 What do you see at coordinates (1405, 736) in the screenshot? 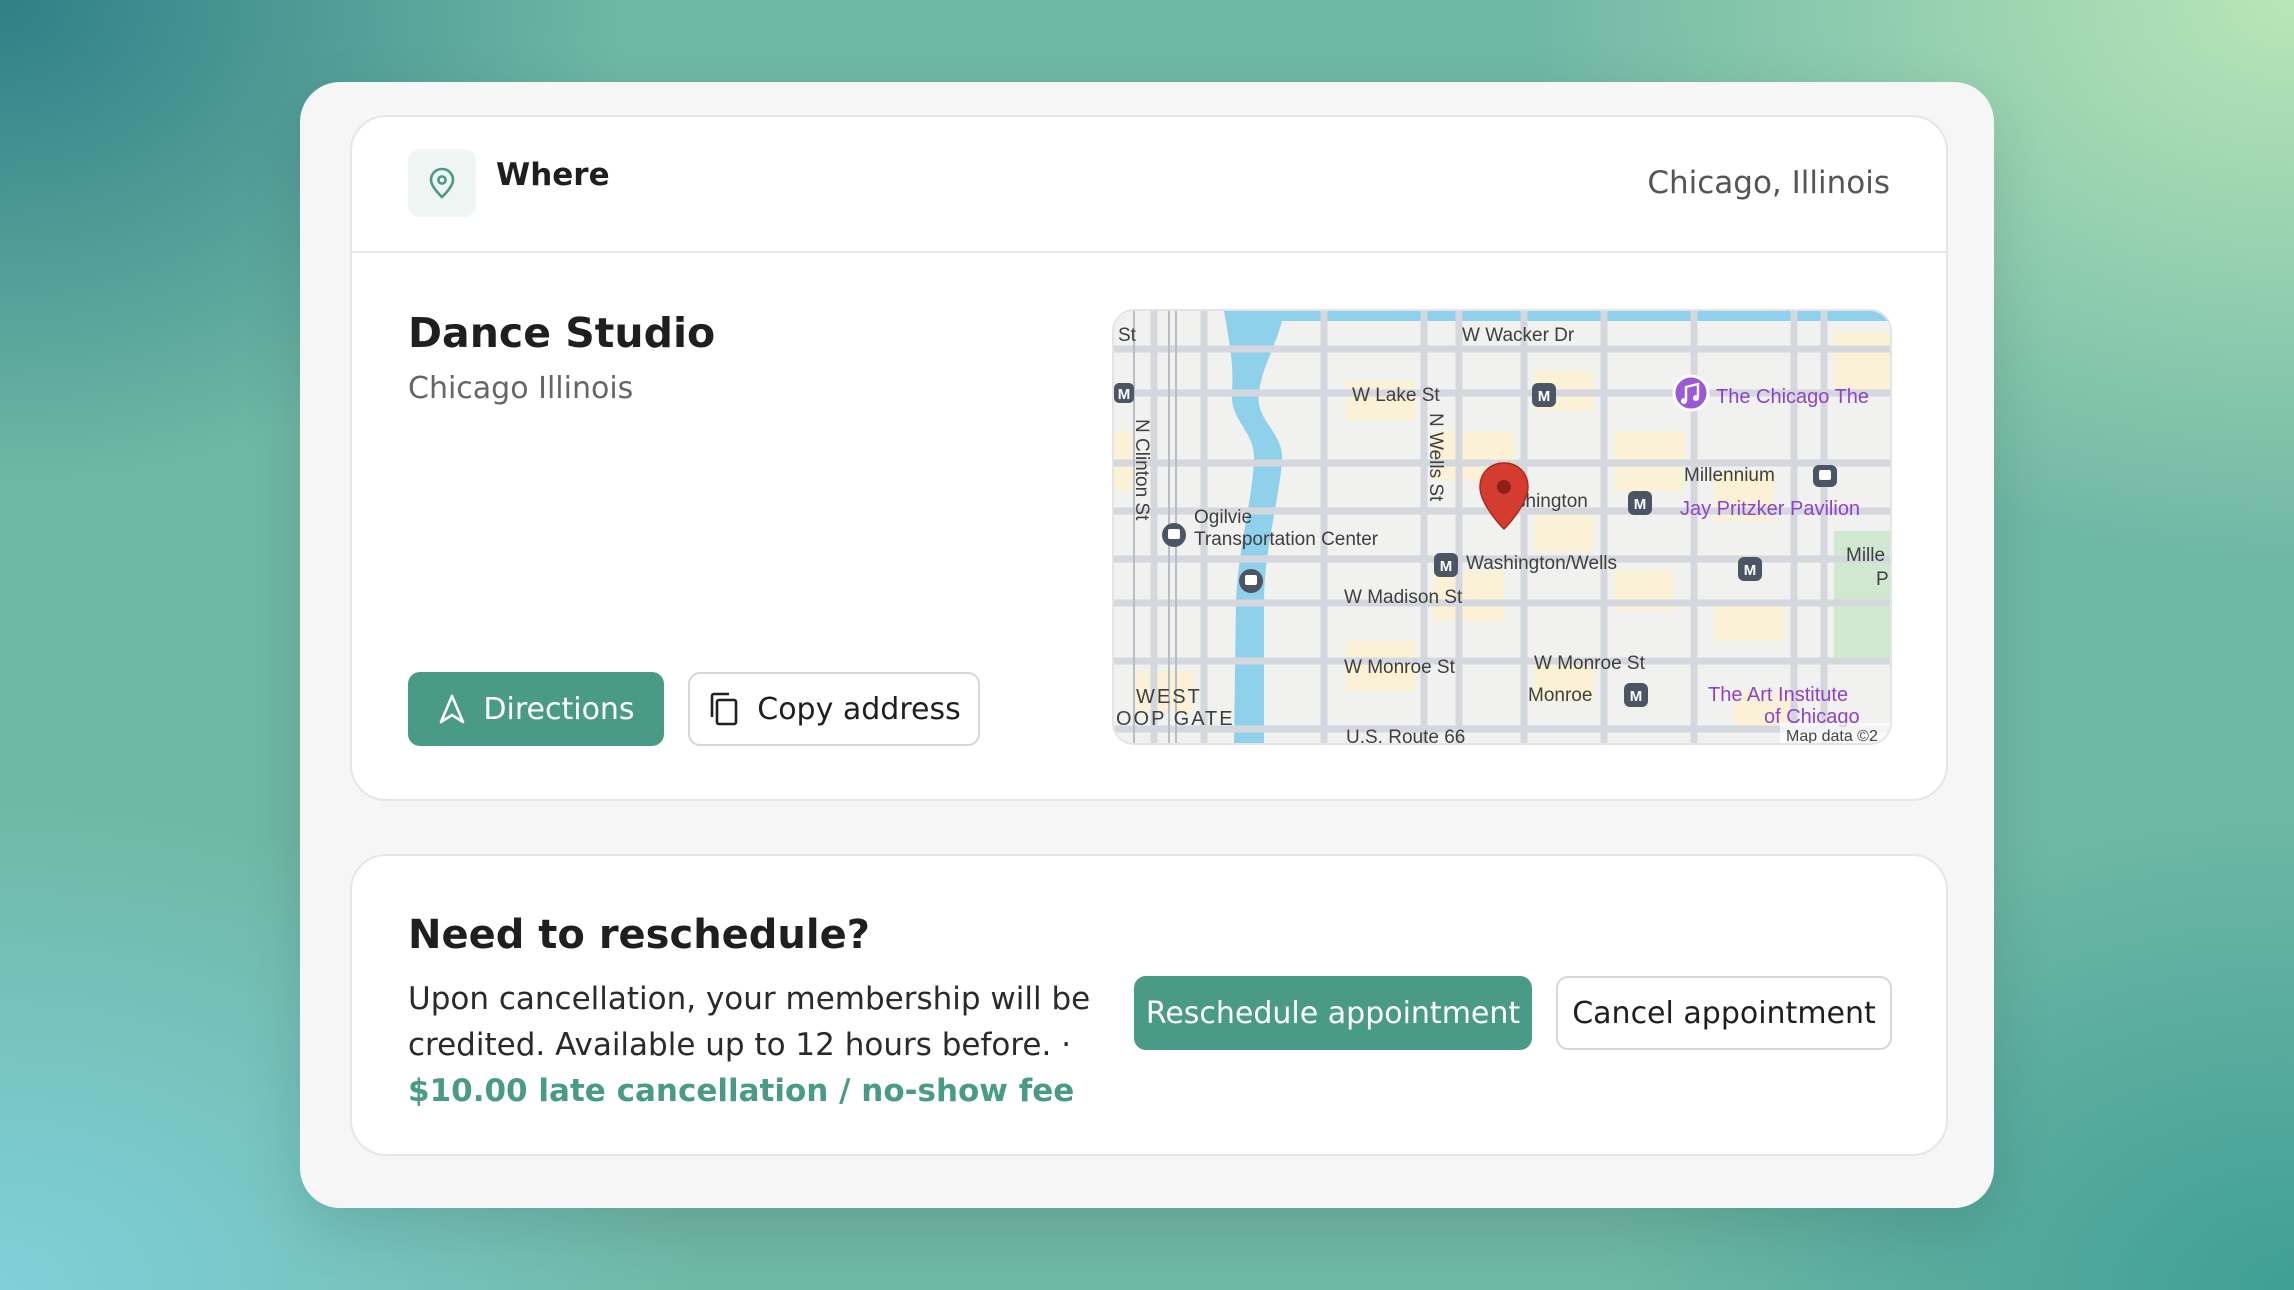
I see `map-label-route-66: U.S. Route 66` at bounding box center [1405, 736].